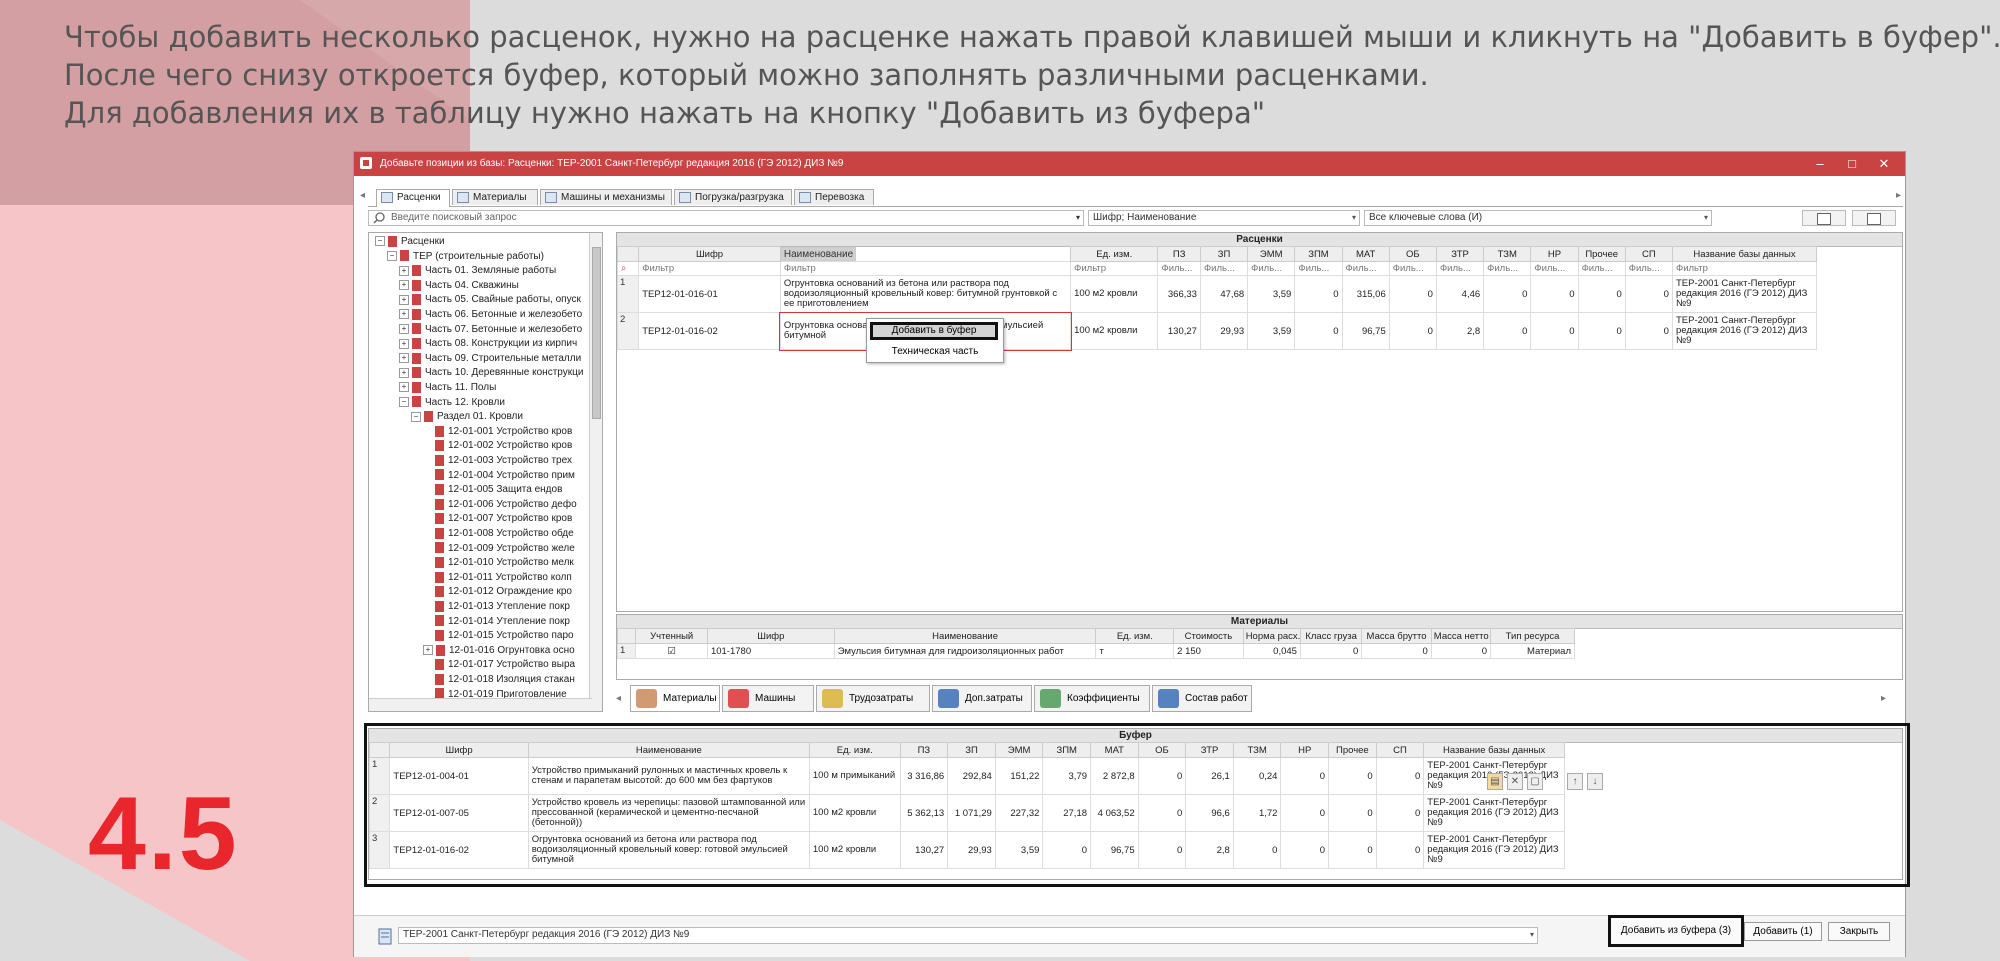 This screenshot has width=2000, height=961. I want to click on column-header: Стоимость, so click(1208, 636).